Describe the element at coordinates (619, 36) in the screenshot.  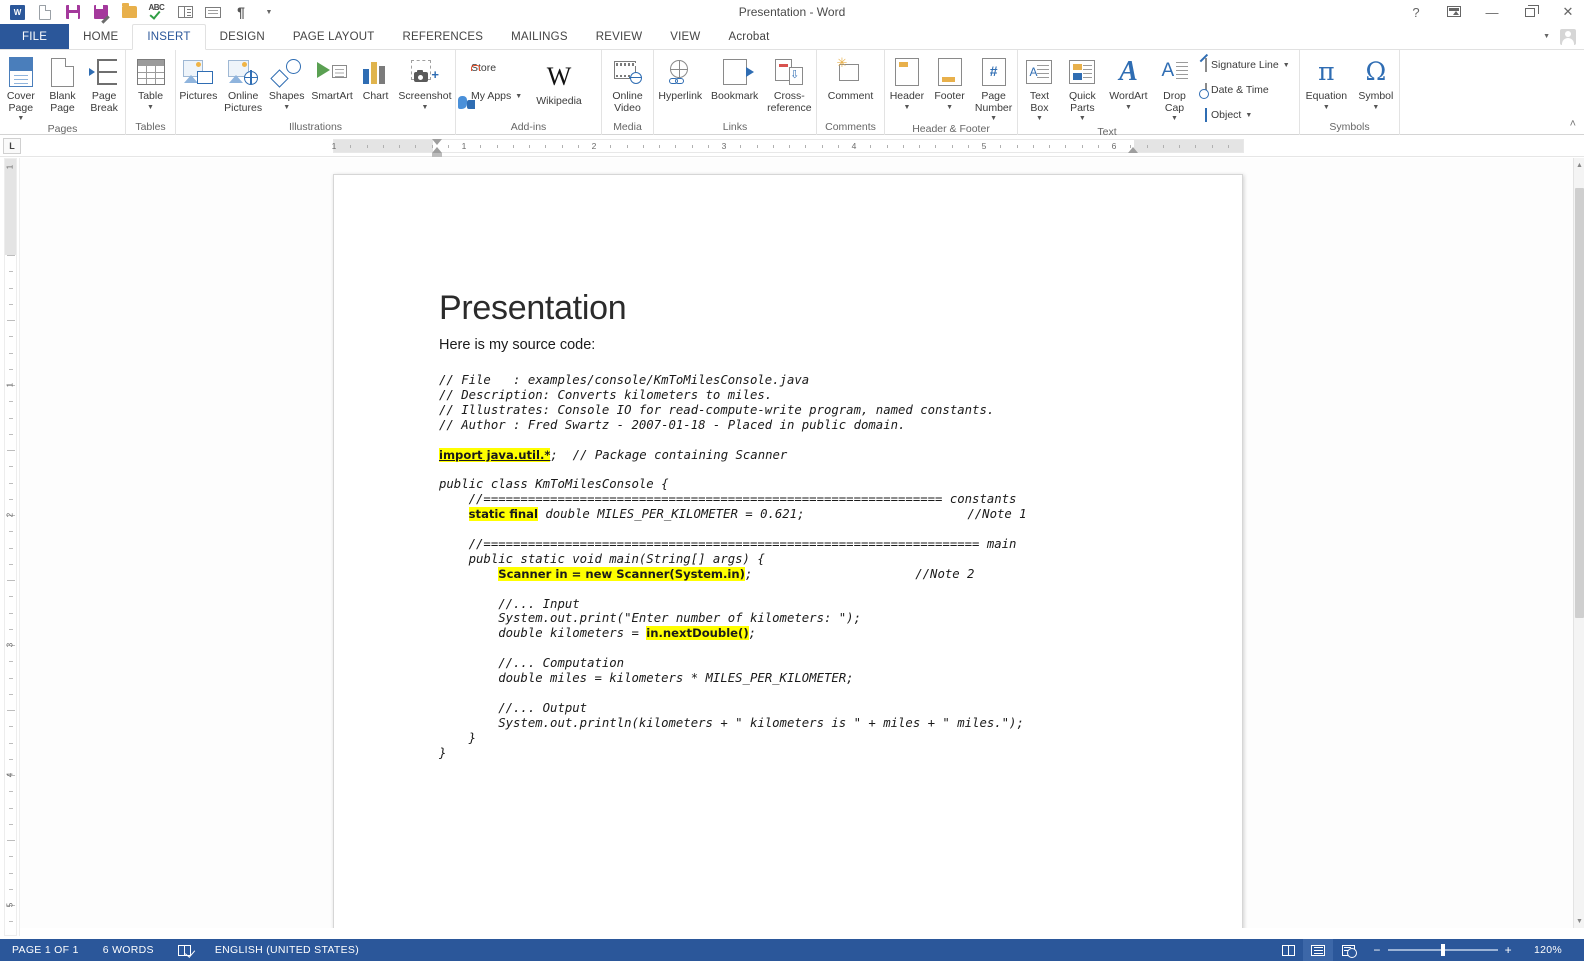
I see `tab-review: REVIEW` at that location.